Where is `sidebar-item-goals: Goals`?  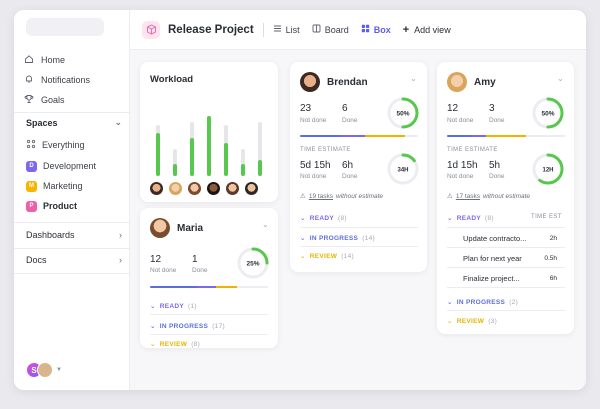 sidebar-item-goals: Goals is located at coordinates (44, 100).